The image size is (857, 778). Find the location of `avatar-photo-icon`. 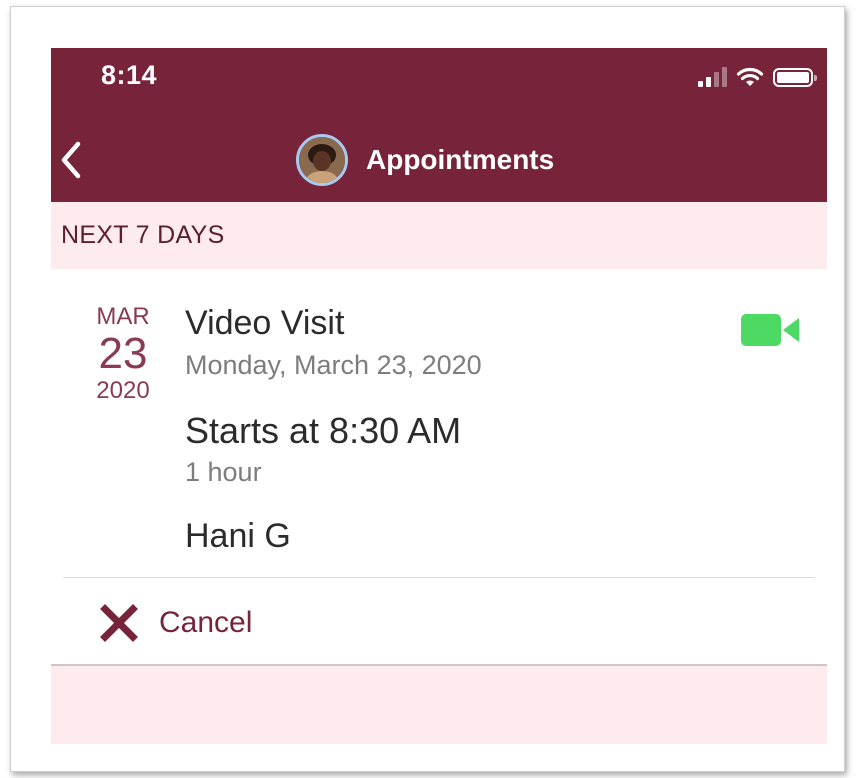

avatar-photo-icon is located at coordinates (322, 160).